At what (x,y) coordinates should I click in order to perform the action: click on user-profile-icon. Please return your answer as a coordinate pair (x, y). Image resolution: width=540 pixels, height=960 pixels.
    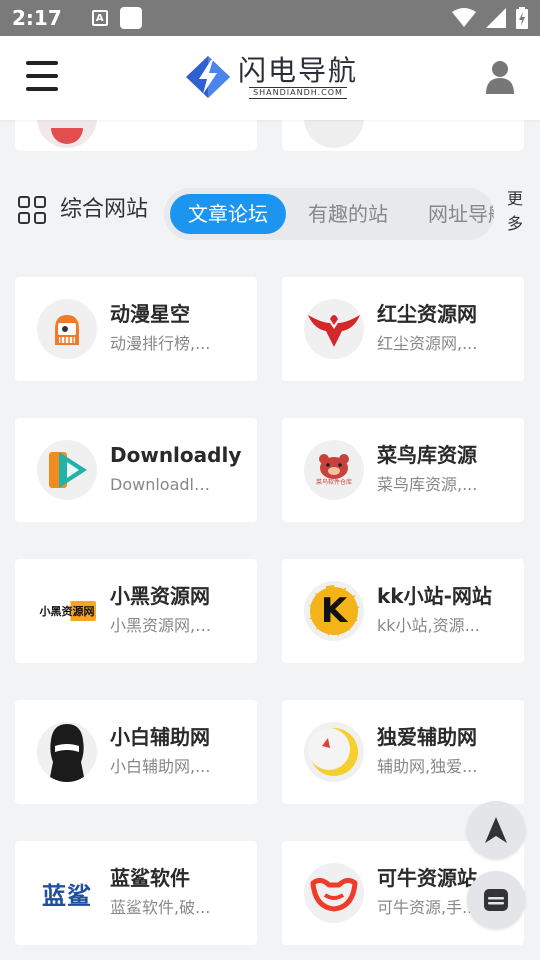
    Looking at the image, I should click on (500, 77).